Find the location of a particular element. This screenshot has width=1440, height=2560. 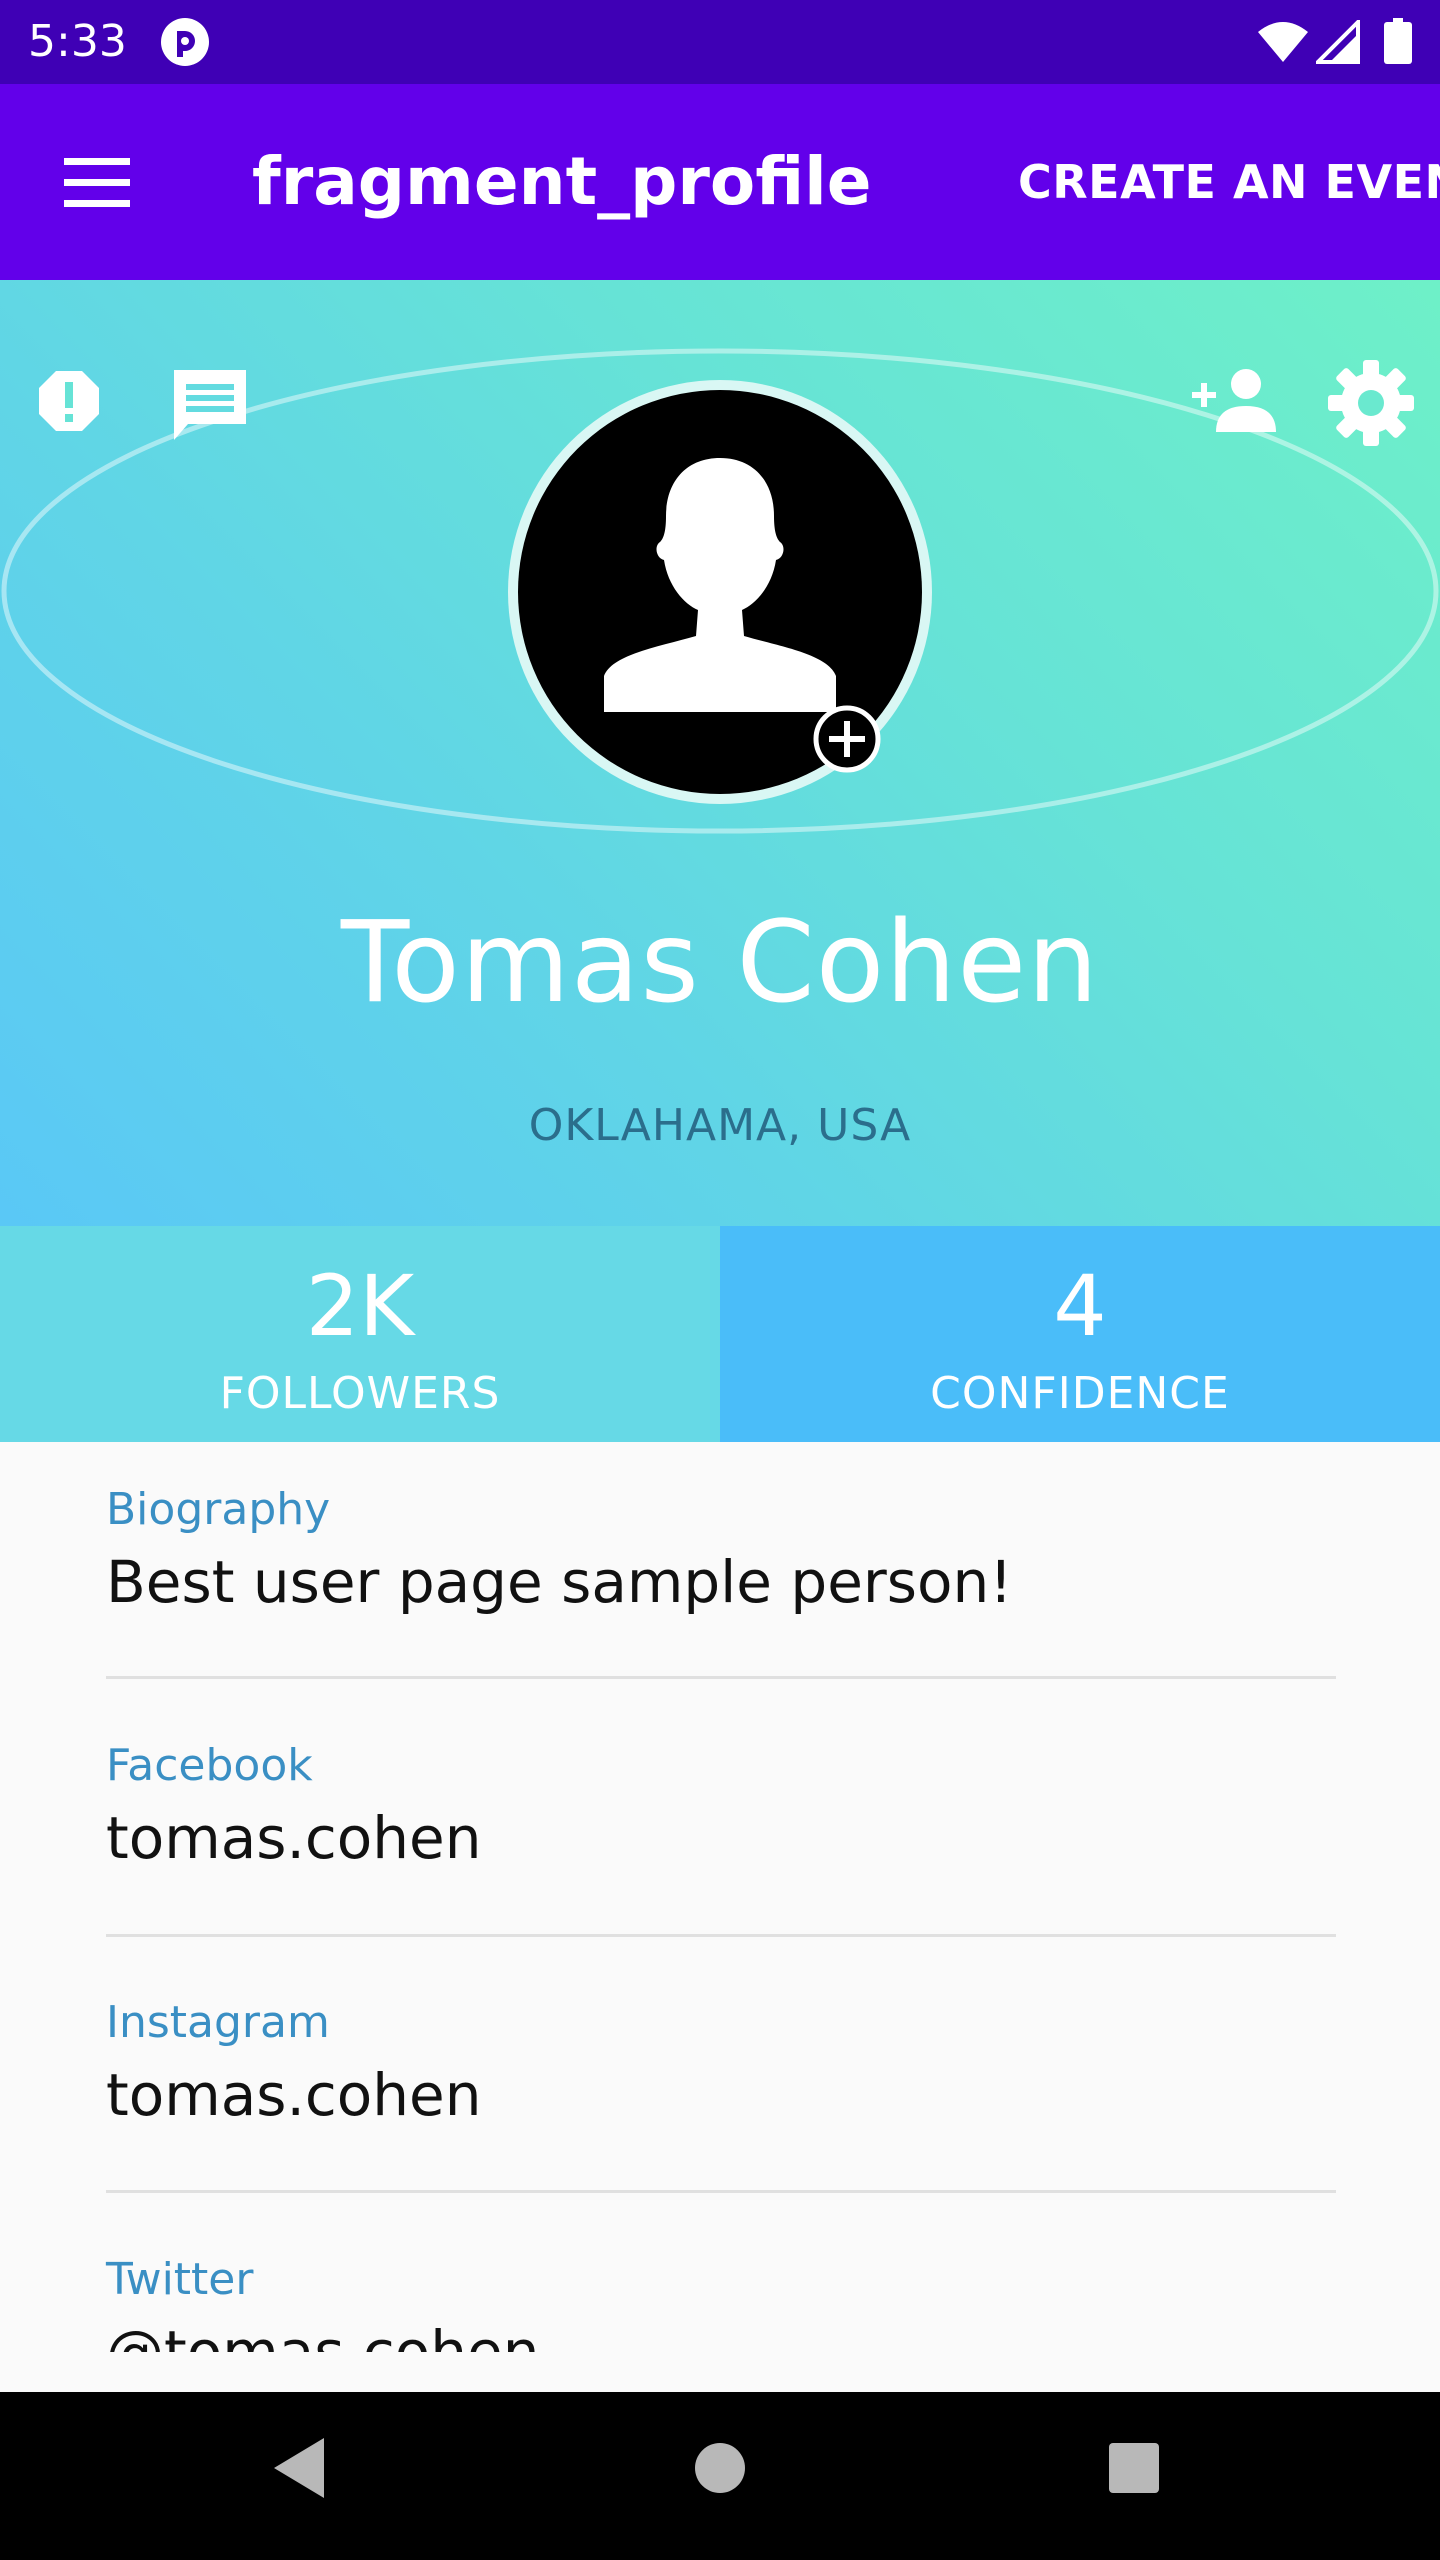

alert-icon is located at coordinates (69, 401).